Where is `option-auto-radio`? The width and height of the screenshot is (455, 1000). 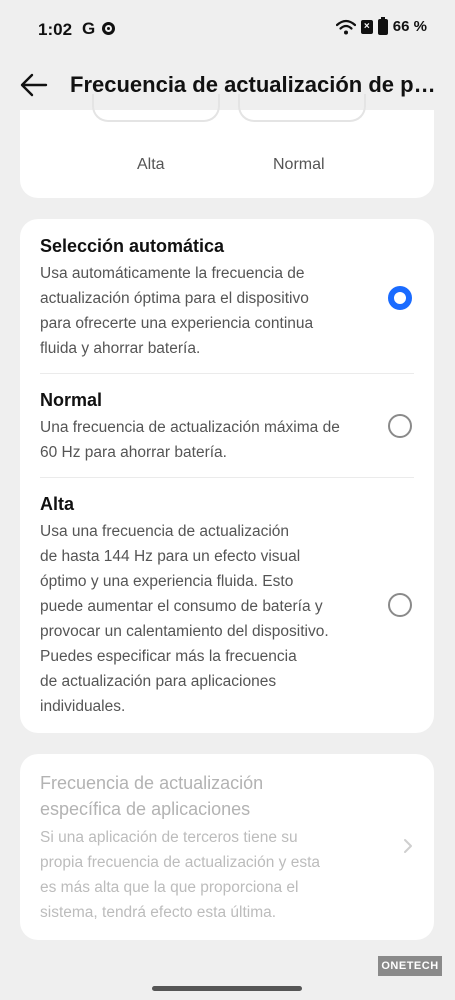 option-auto-radio is located at coordinates (400, 298).